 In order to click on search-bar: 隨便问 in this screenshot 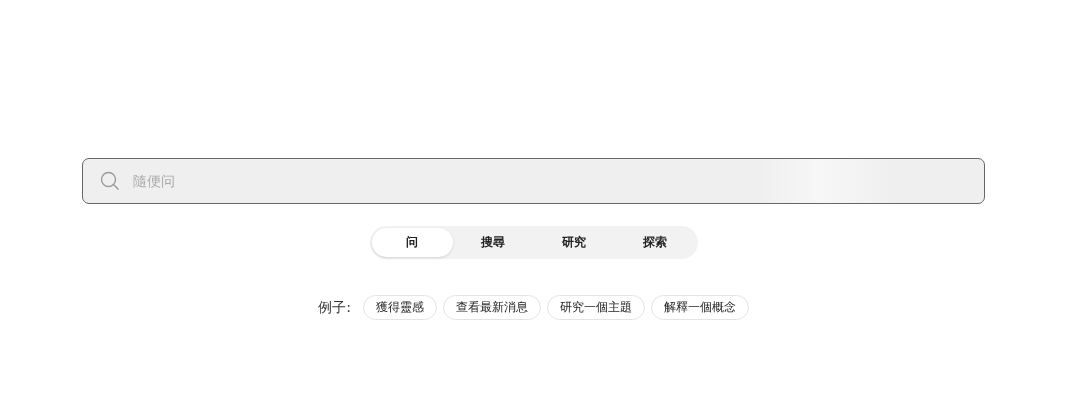, I will do `click(533, 181)`.